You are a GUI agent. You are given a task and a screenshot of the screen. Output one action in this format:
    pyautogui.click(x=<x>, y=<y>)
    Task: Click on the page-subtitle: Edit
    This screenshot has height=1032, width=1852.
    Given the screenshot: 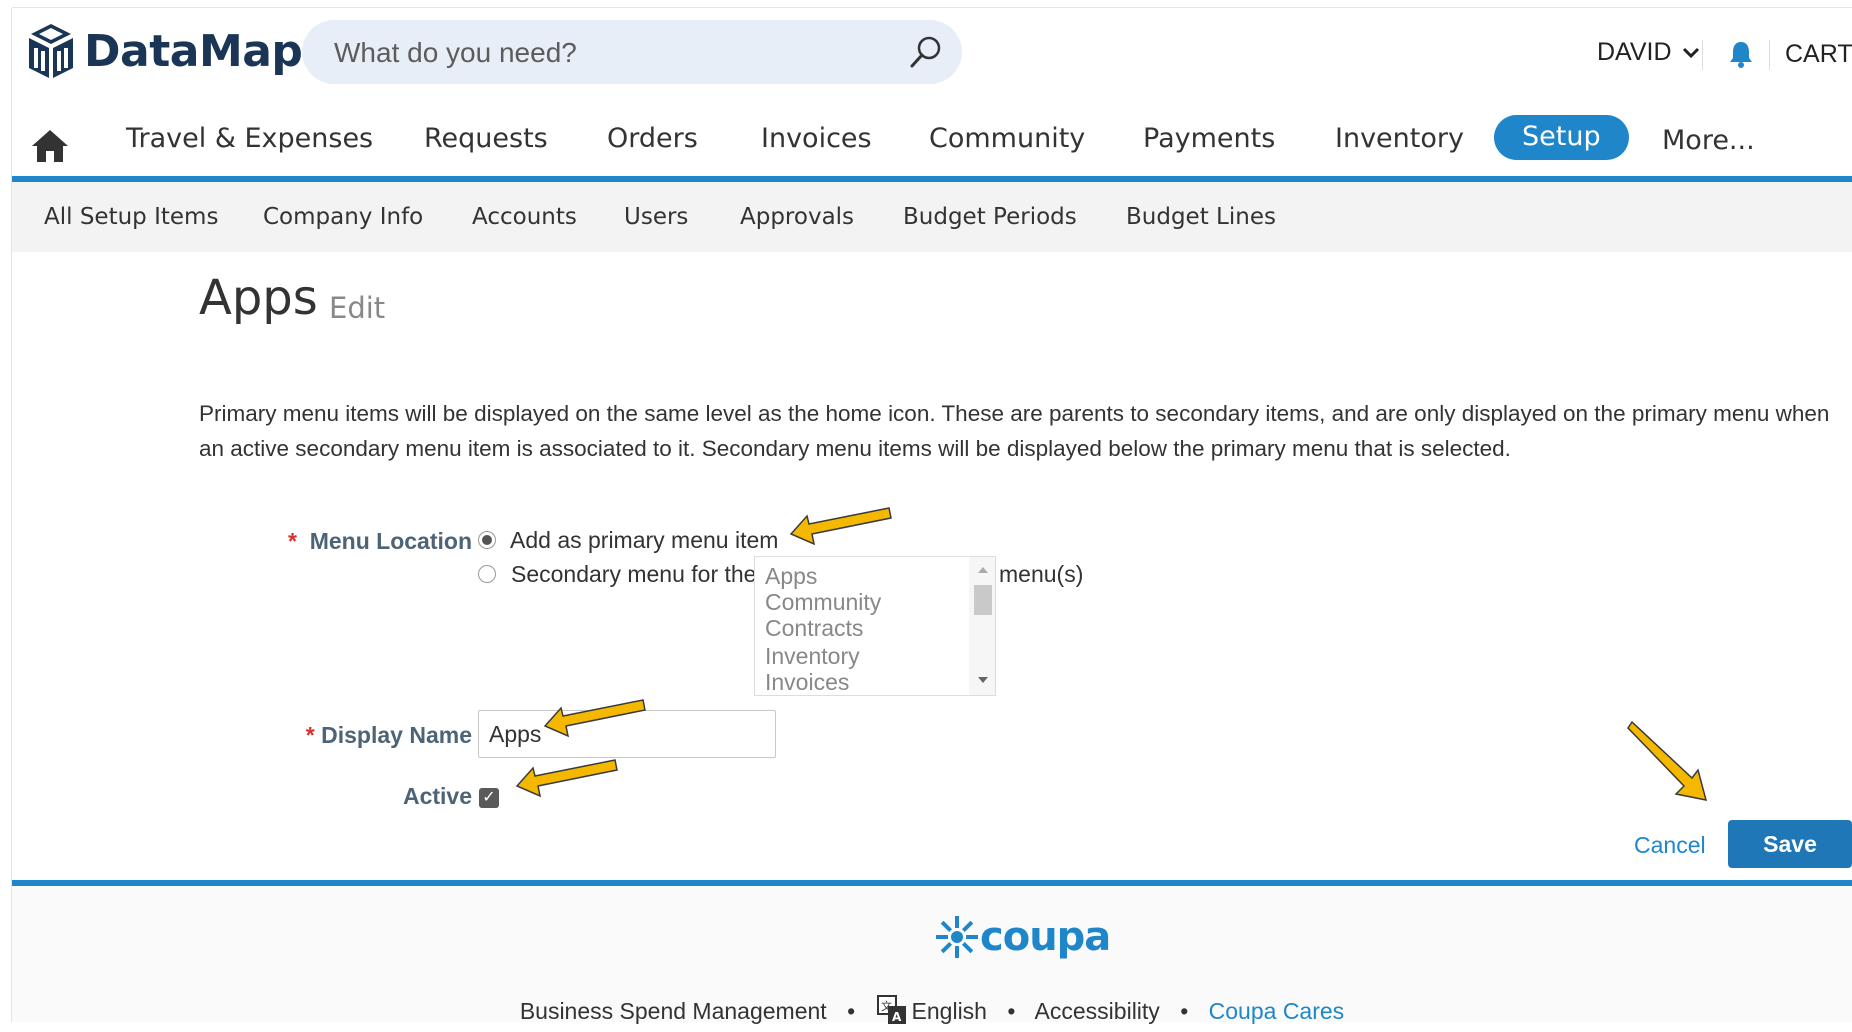 What is the action you would take?
    pyautogui.click(x=357, y=308)
    